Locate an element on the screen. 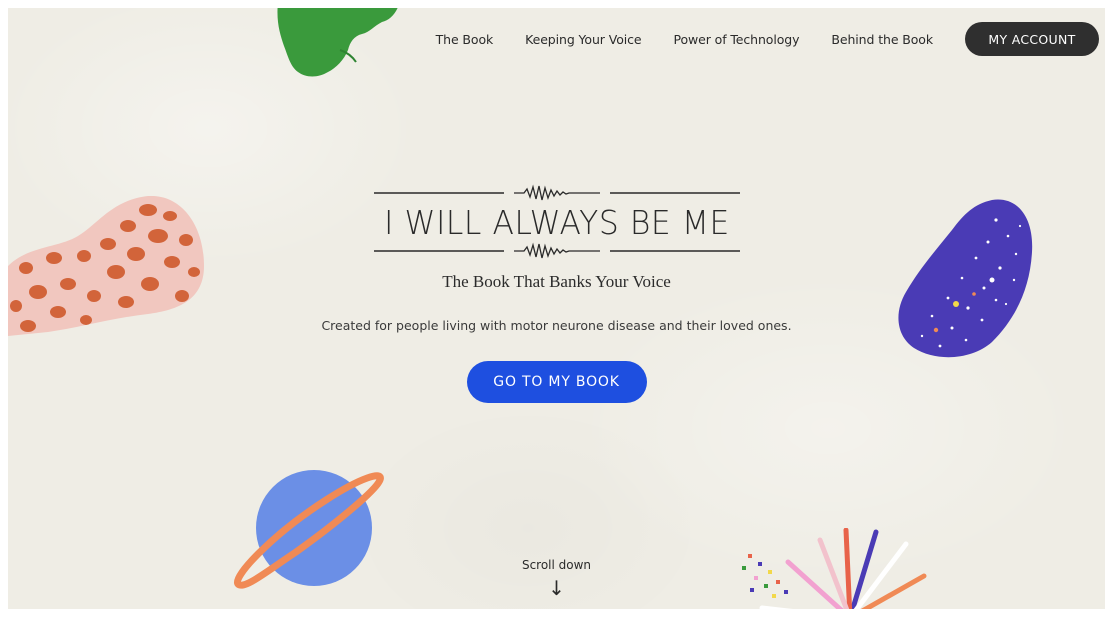  scroll-down-indicator: Scroll down ↓ is located at coordinates (556, 578).